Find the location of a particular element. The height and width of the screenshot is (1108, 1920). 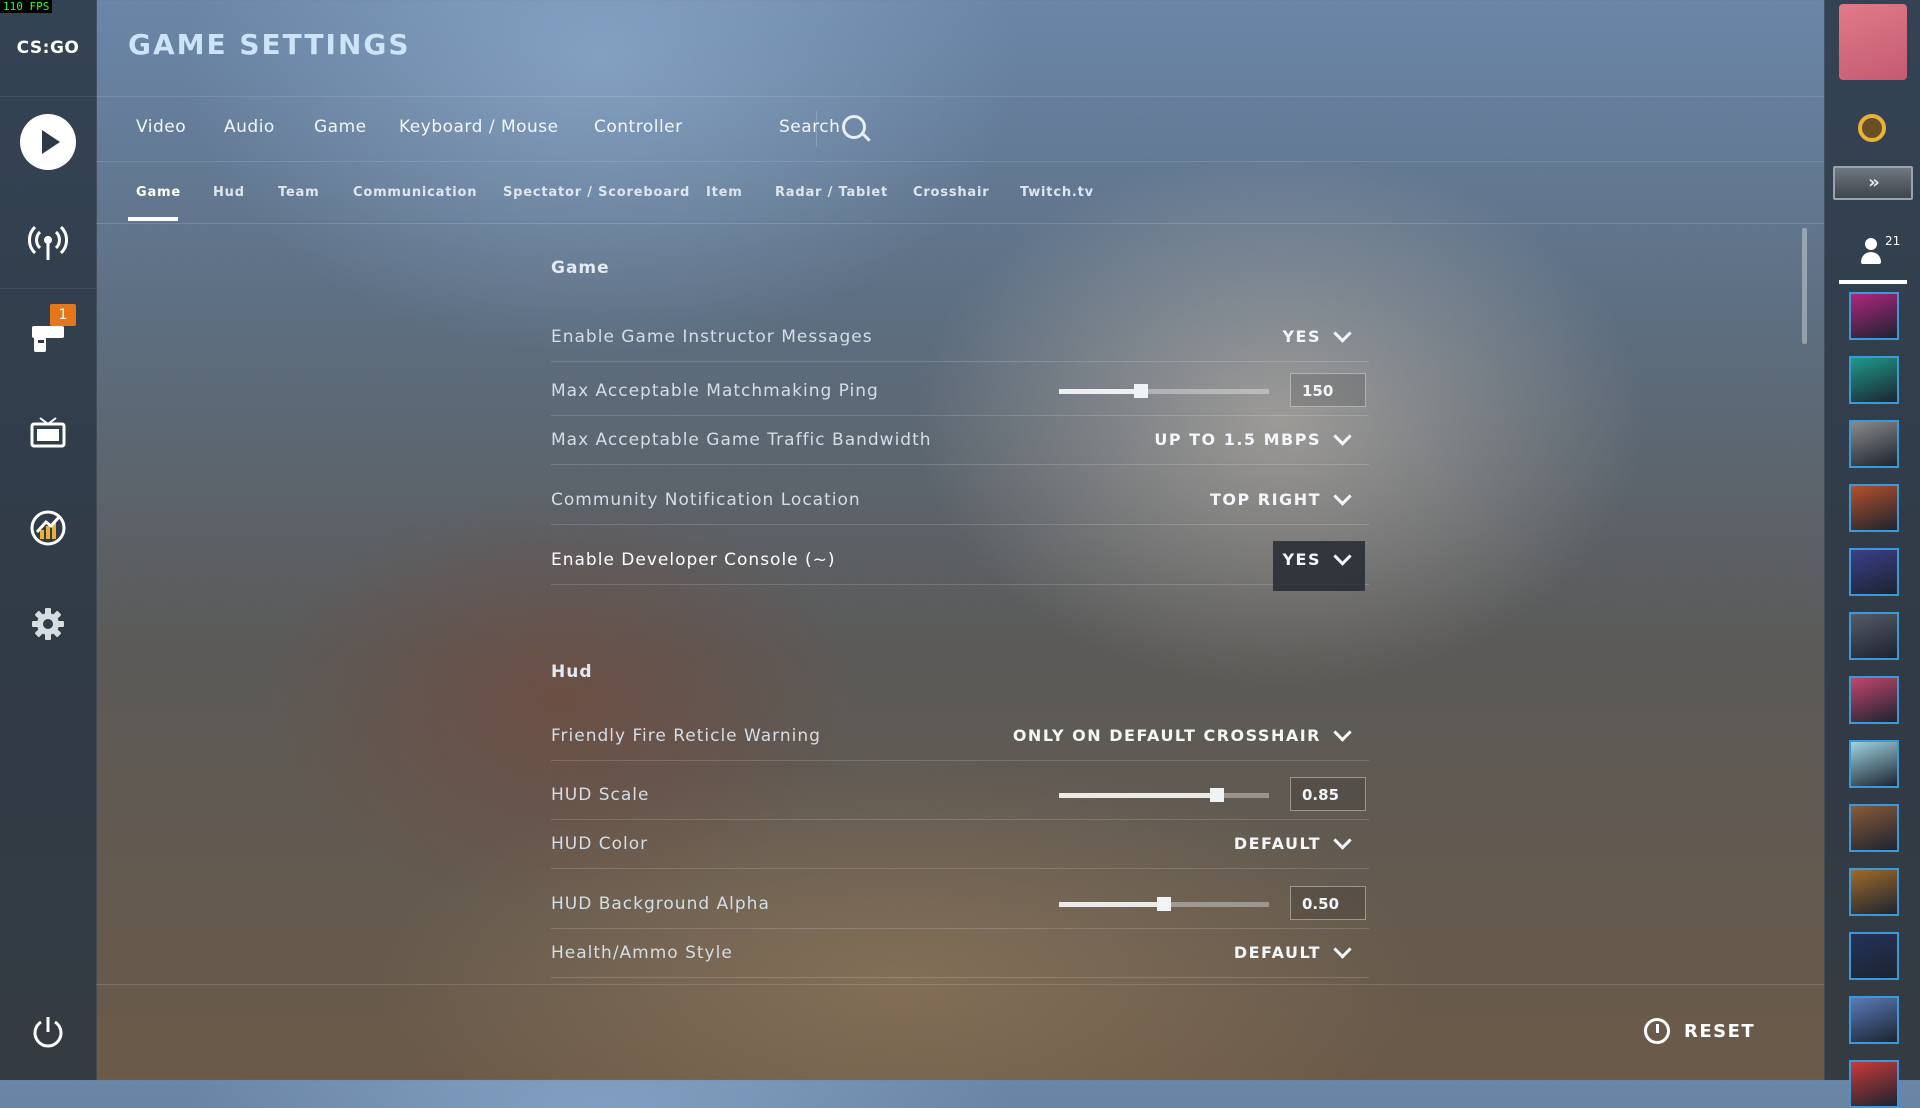

subtab-team: Team is located at coordinates (298, 192).